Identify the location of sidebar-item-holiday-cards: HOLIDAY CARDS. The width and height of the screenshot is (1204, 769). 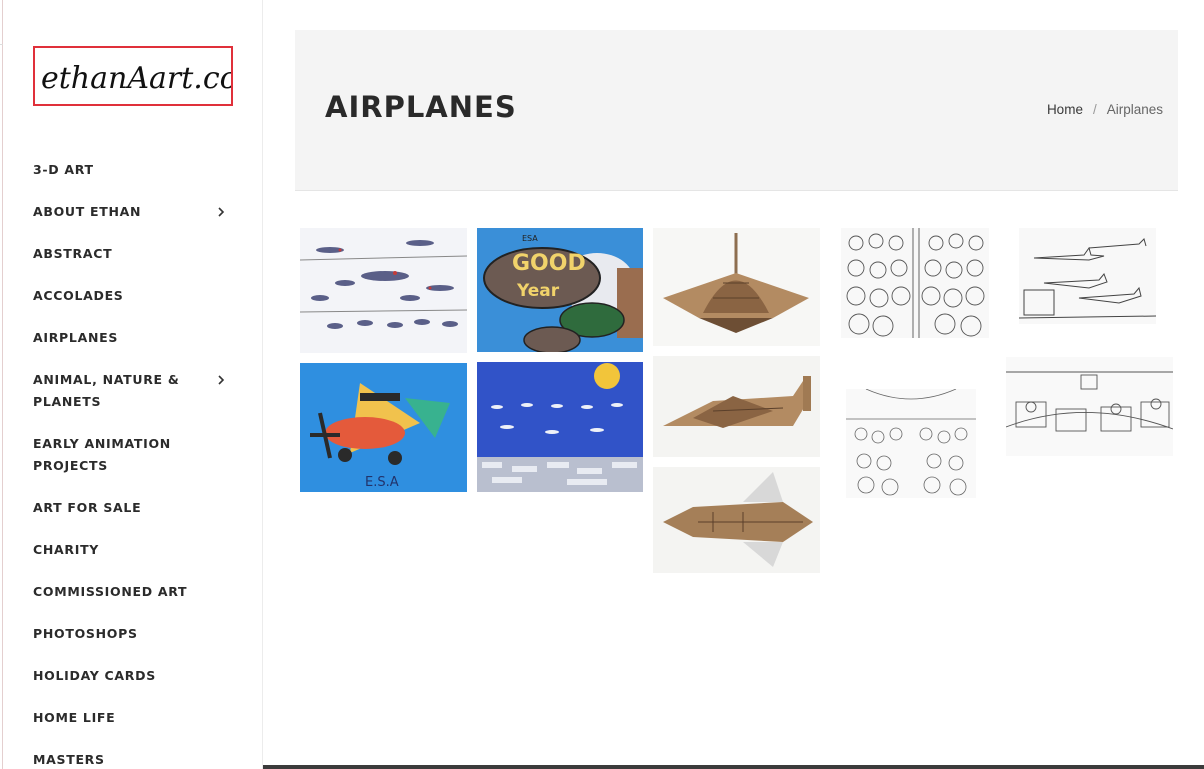
(133, 676).